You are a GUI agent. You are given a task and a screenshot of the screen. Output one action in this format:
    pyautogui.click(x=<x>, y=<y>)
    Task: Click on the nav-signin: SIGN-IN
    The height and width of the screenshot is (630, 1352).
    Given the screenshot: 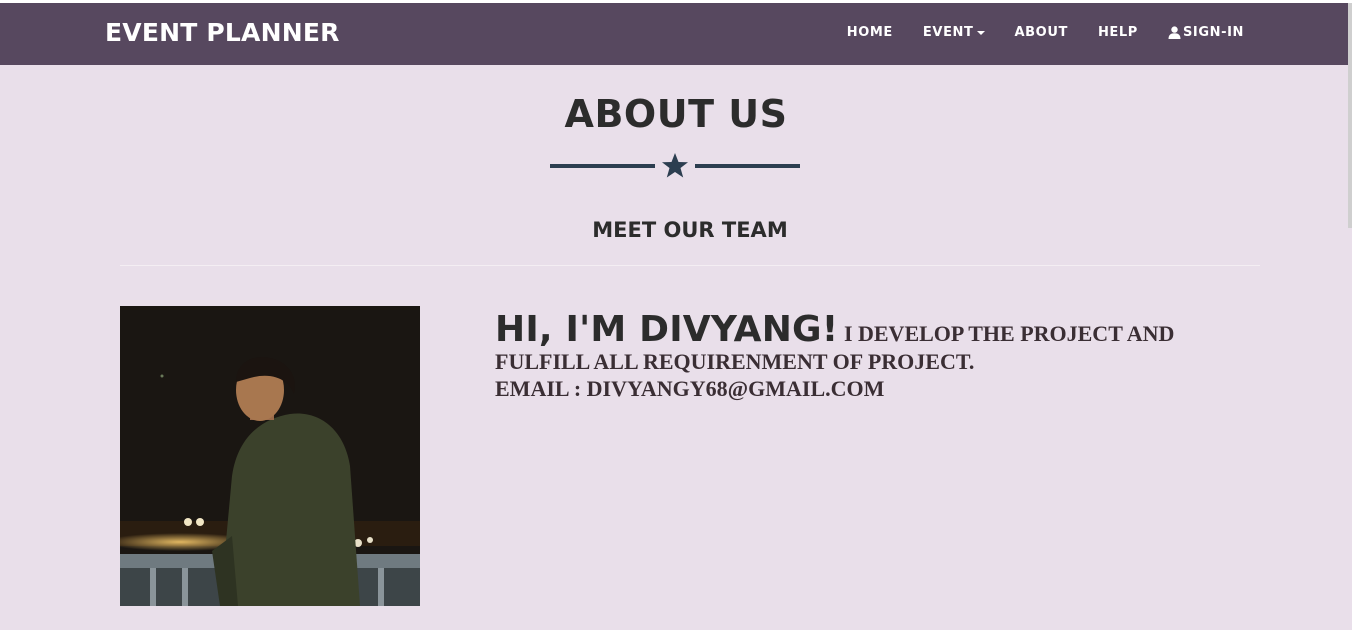 What is the action you would take?
    pyautogui.click(x=1206, y=32)
    